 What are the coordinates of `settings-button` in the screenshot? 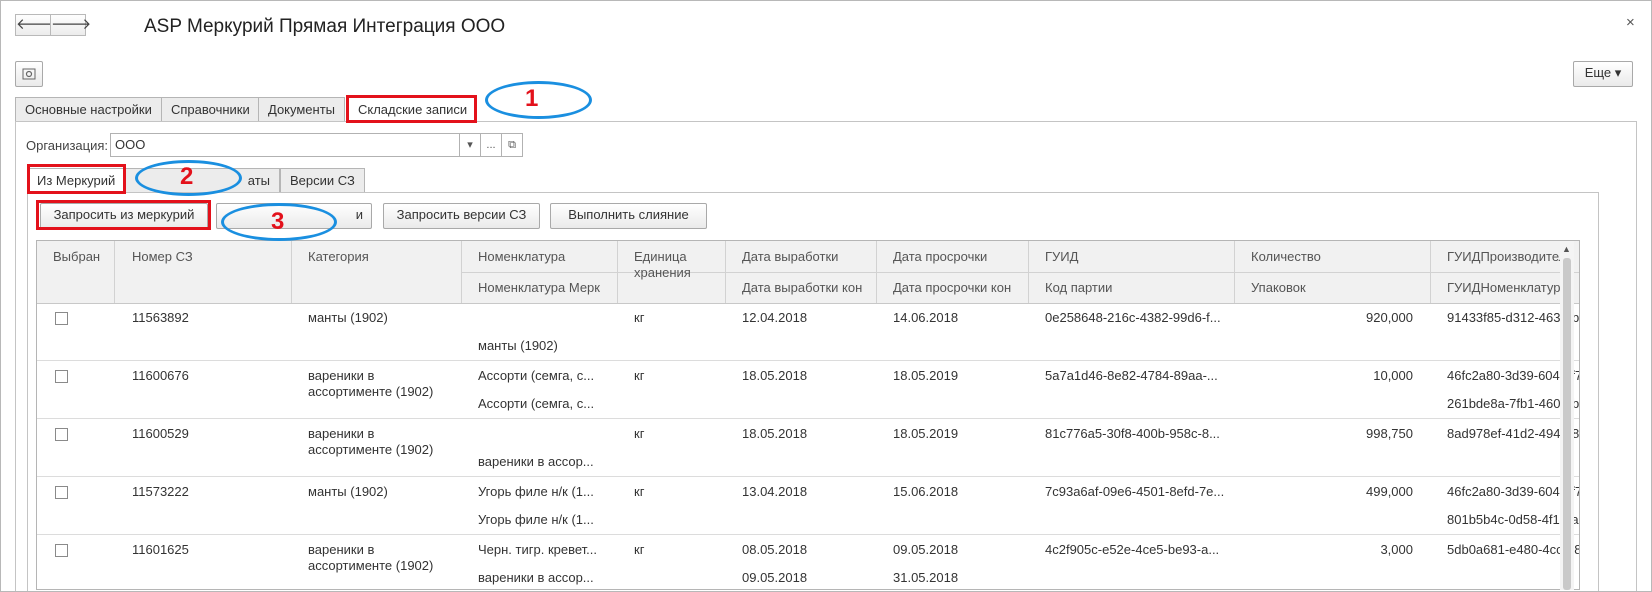 It's located at (29, 74).